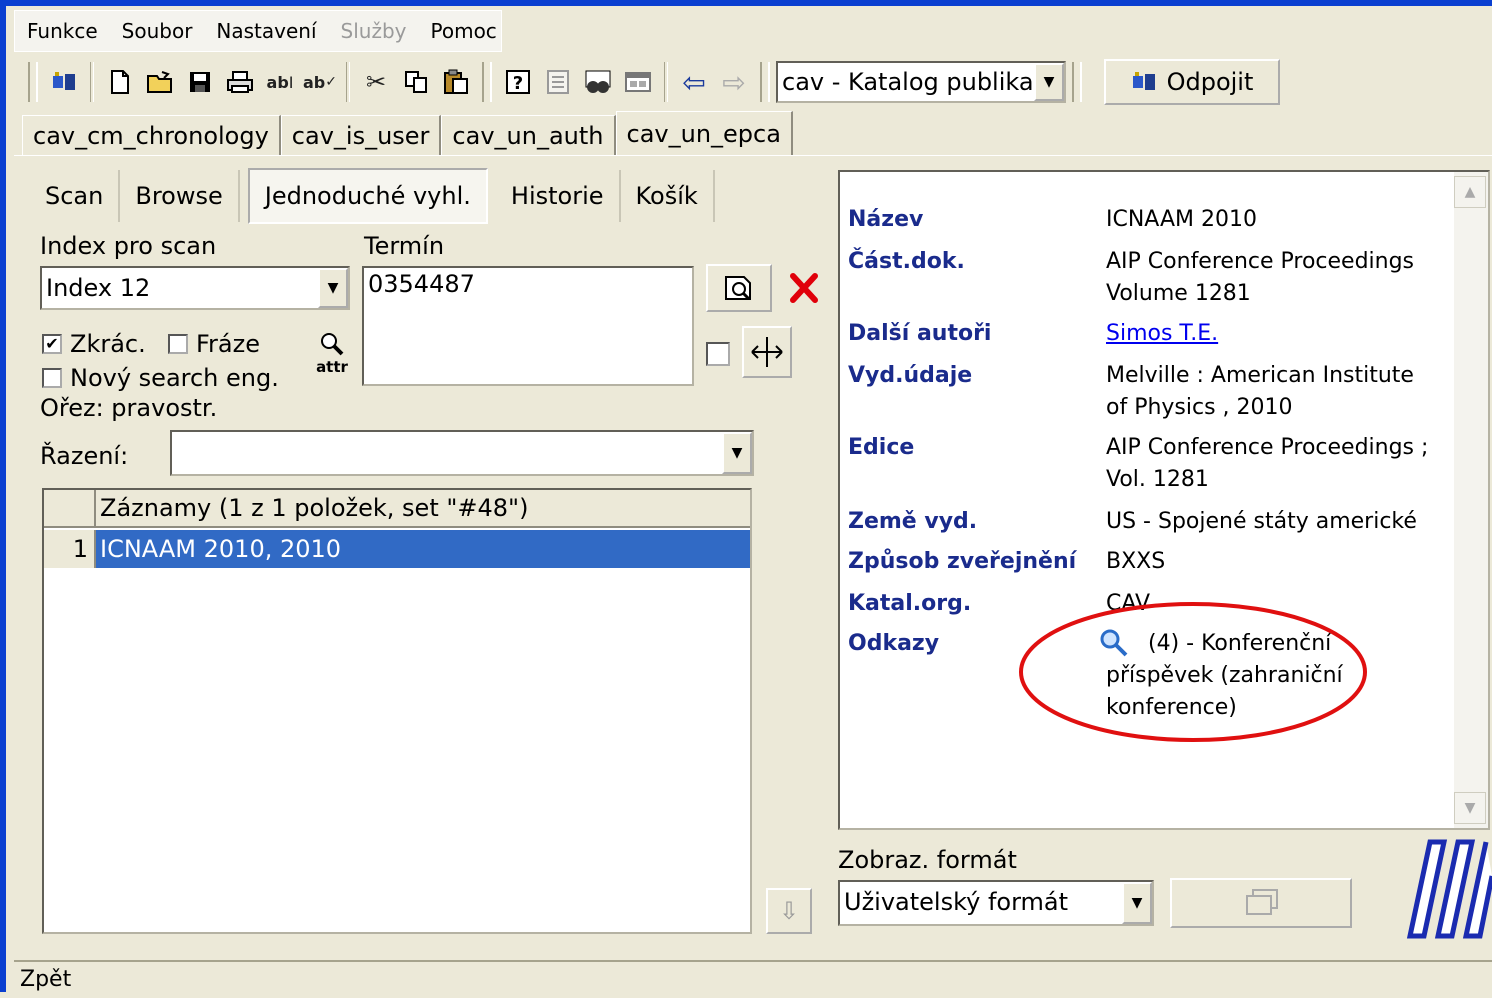 The width and height of the screenshot is (1492, 998). Describe the element at coordinates (1470, 808) in the screenshot. I see `scroll-down-icon: ▼` at that location.